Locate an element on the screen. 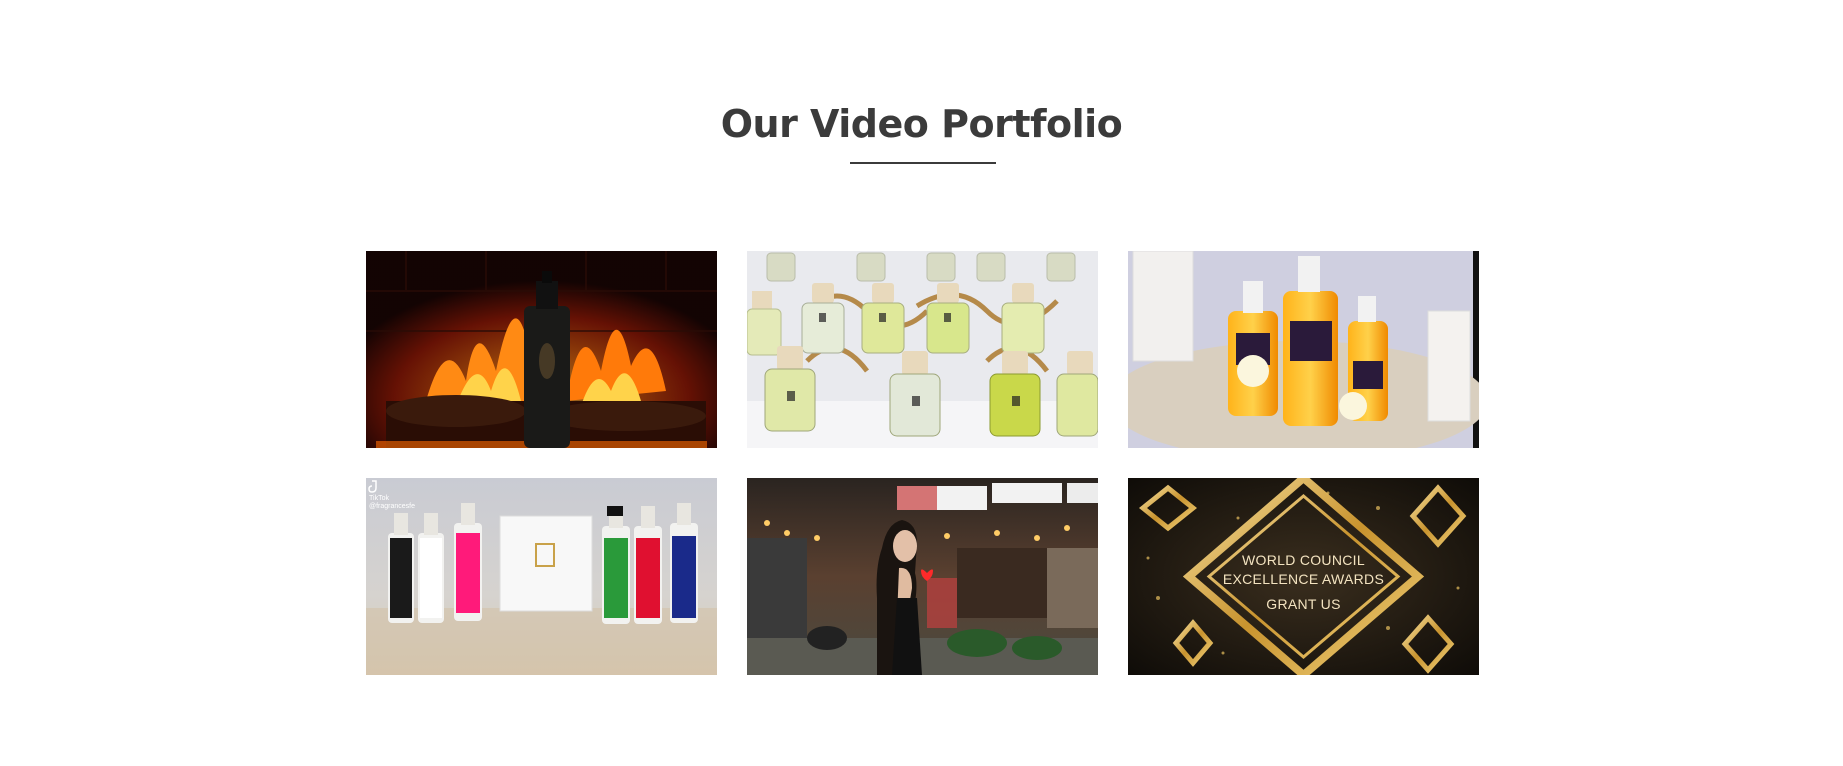 The height and width of the screenshot is (766, 1843). night-street-image is located at coordinates (922, 576).